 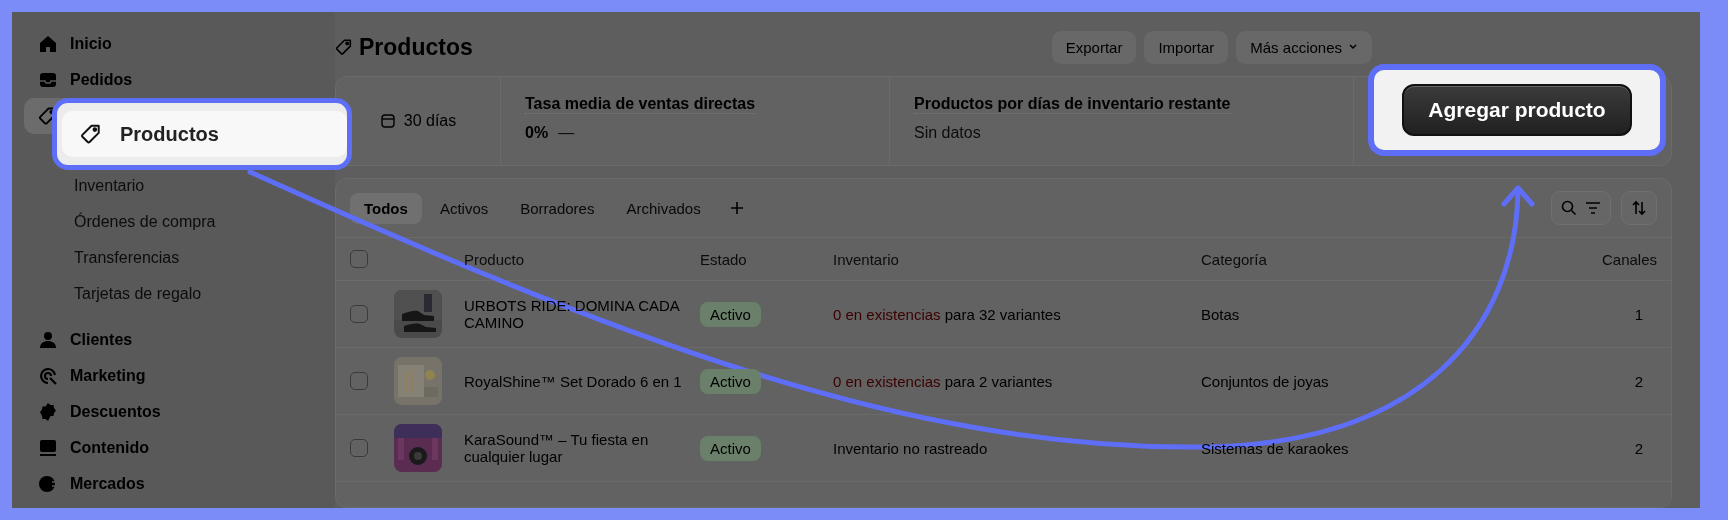 I want to click on column-header: Producto, so click(x=495, y=259).